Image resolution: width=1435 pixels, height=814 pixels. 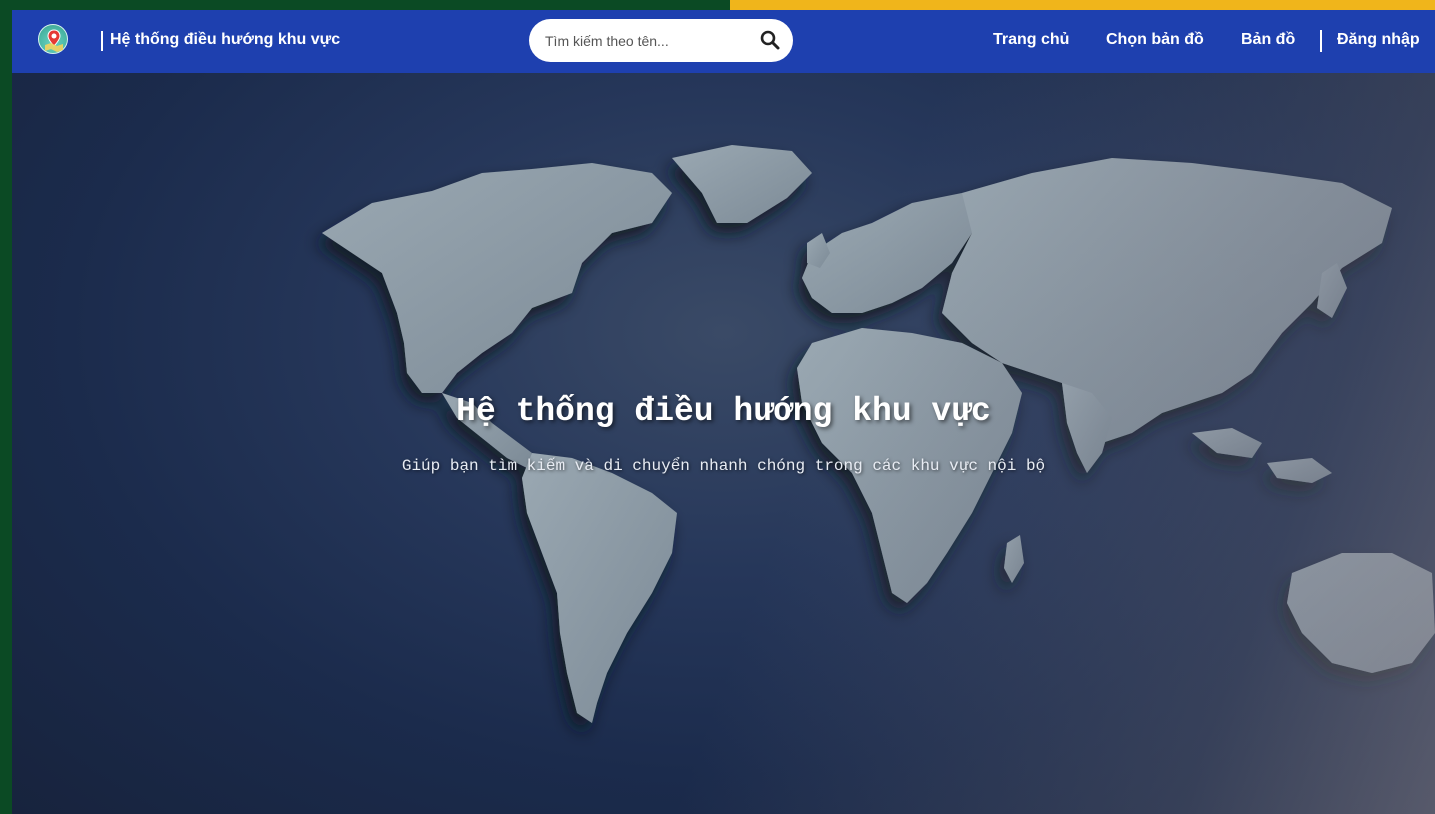 What do you see at coordinates (645, 41) in the screenshot?
I see `search-input` at bounding box center [645, 41].